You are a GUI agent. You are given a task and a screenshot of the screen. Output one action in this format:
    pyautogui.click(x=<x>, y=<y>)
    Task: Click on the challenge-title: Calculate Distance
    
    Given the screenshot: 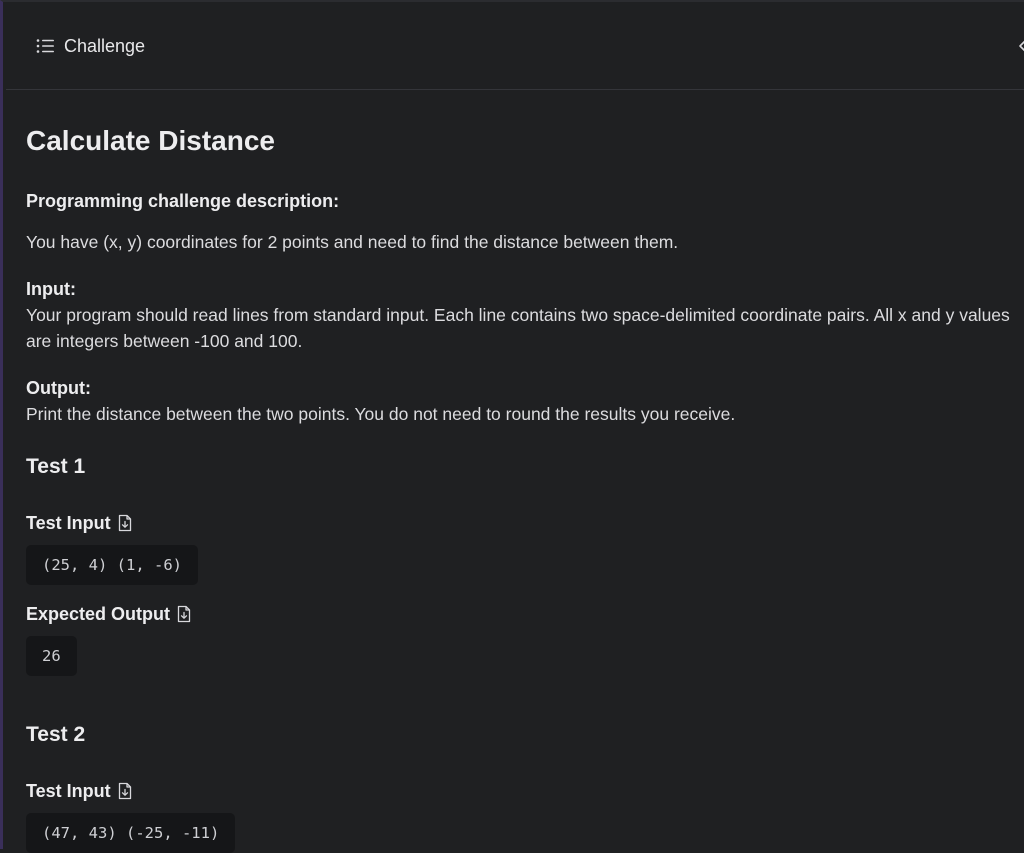 What is the action you would take?
    pyautogui.click(x=150, y=140)
    